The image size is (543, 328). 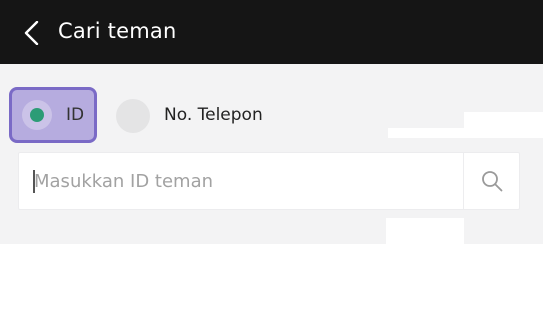 I want to click on radio-dot-indicator, so click(x=37, y=115).